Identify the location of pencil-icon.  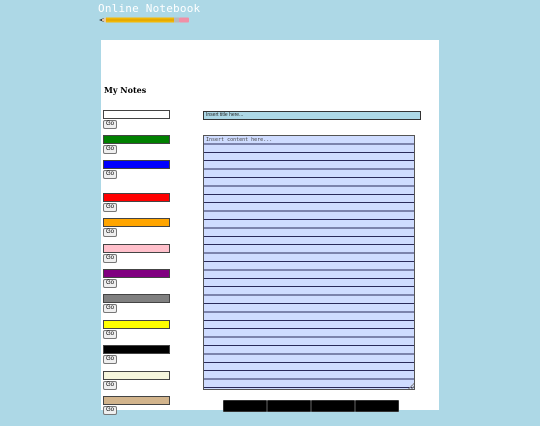
(144, 20).